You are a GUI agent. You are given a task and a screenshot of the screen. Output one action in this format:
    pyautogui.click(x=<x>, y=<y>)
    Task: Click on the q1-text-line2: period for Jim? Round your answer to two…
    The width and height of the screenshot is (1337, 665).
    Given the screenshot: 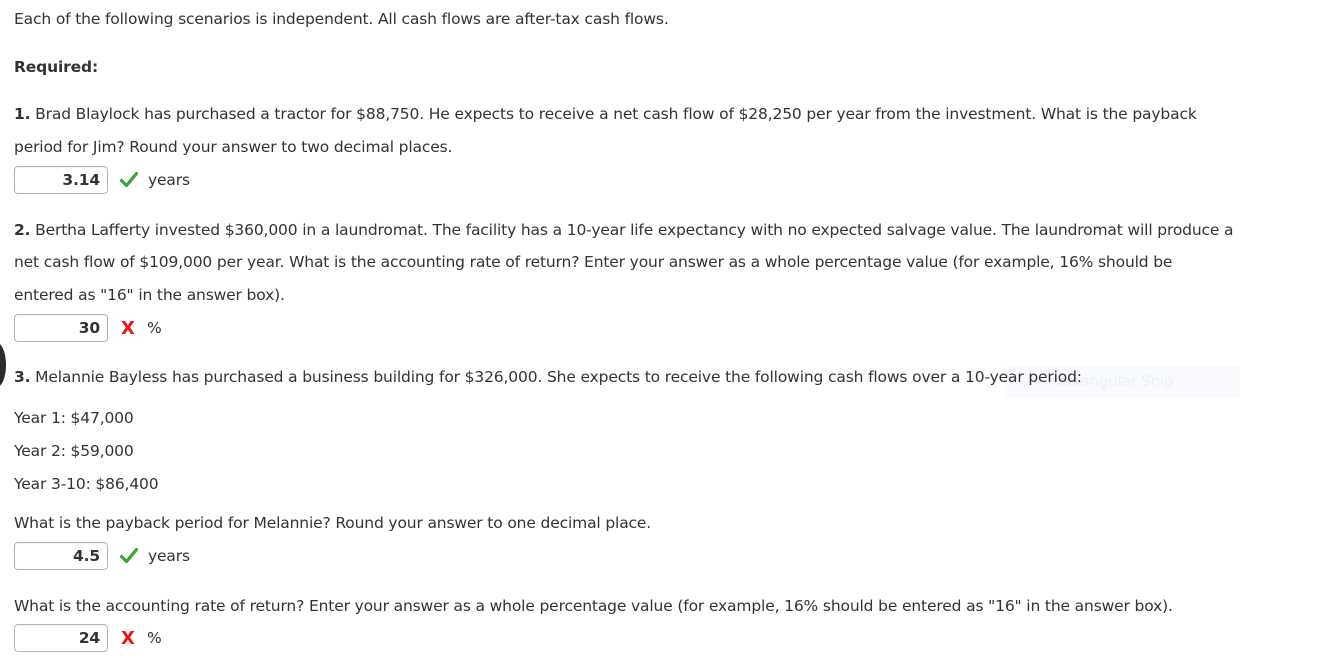 What is the action you would take?
    pyautogui.click(x=233, y=147)
    